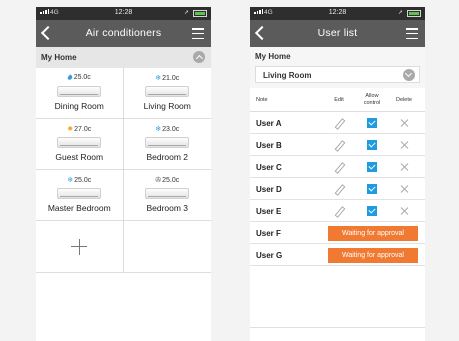  What do you see at coordinates (79, 208) in the screenshot?
I see `room-name: Master Bedroom` at bounding box center [79, 208].